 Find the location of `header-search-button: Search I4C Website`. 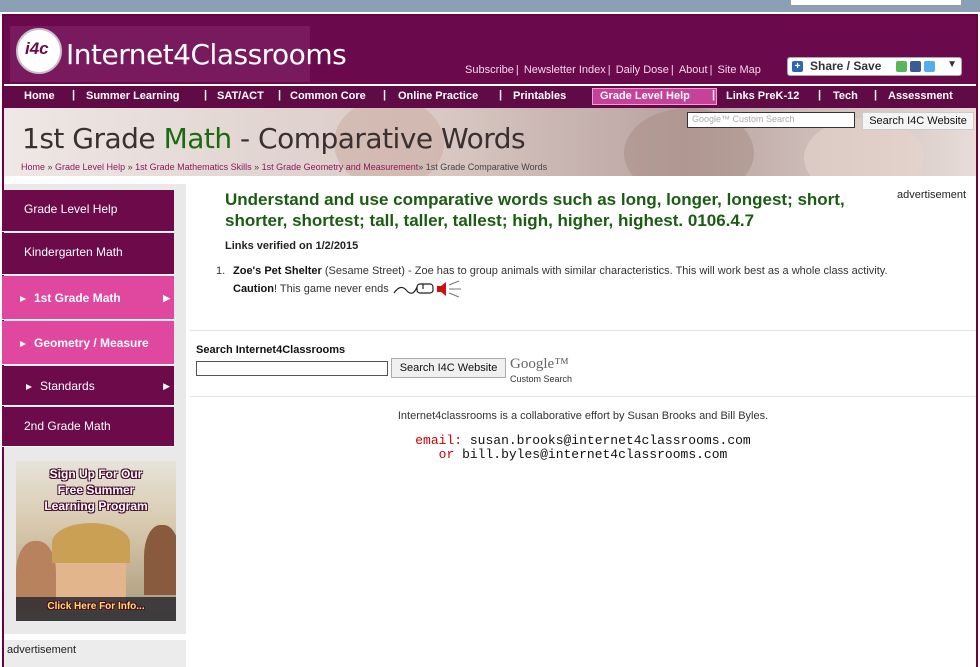

header-search-button: Search I4C Website is located at coordinates (918, 121).